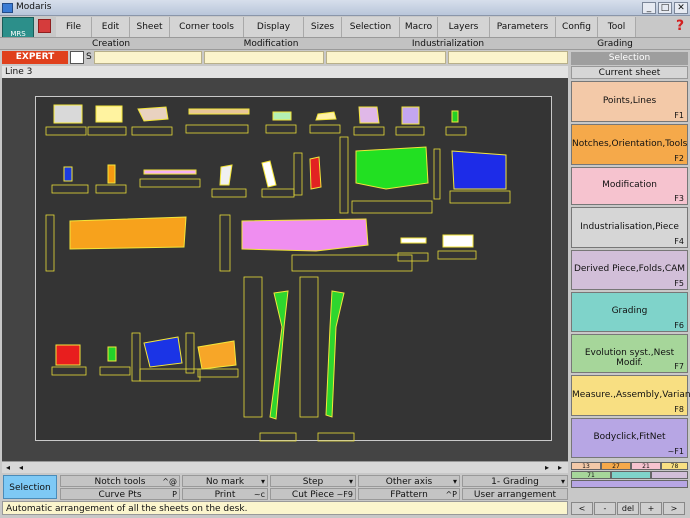 The height and width of the screenshot is (518, 690). What do you see at coordinates (111, 44) in the screenshot?
I see `category-creation: Creation` at bounding box center [111, 44].